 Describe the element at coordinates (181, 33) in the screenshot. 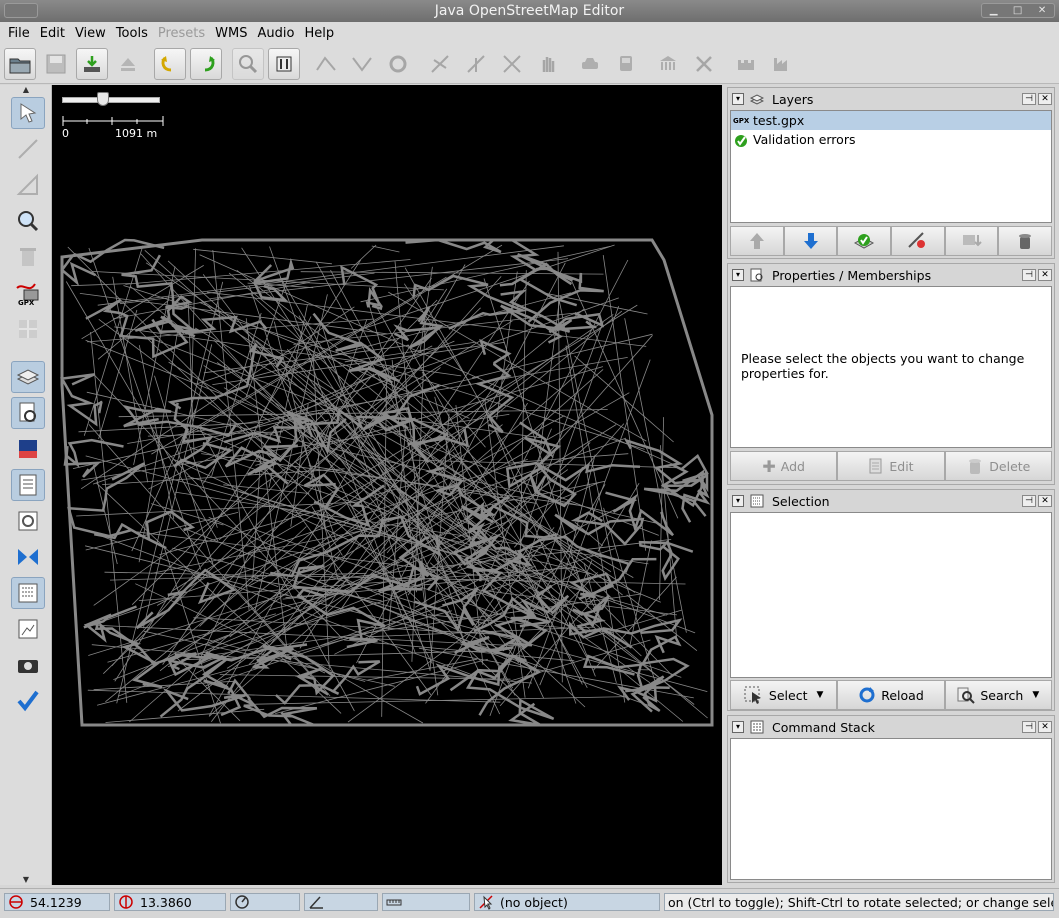

I see `menu-presets: Presets` at that location.